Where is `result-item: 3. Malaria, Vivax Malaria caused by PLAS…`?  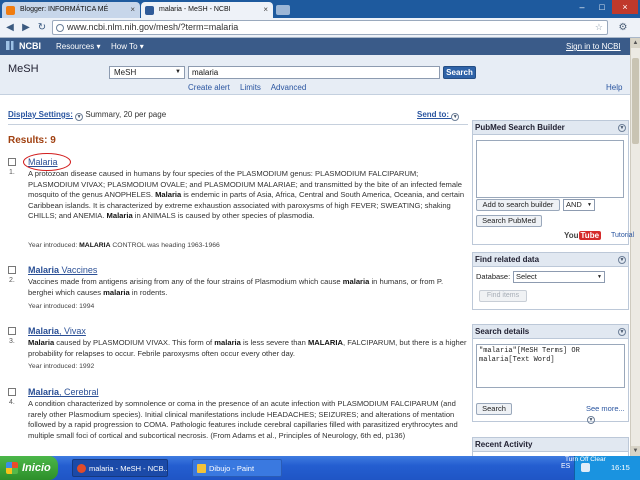 result-item: 3. Malaria, Vivax Malaria caused by PLAS… is located at coordinates (238, 351).